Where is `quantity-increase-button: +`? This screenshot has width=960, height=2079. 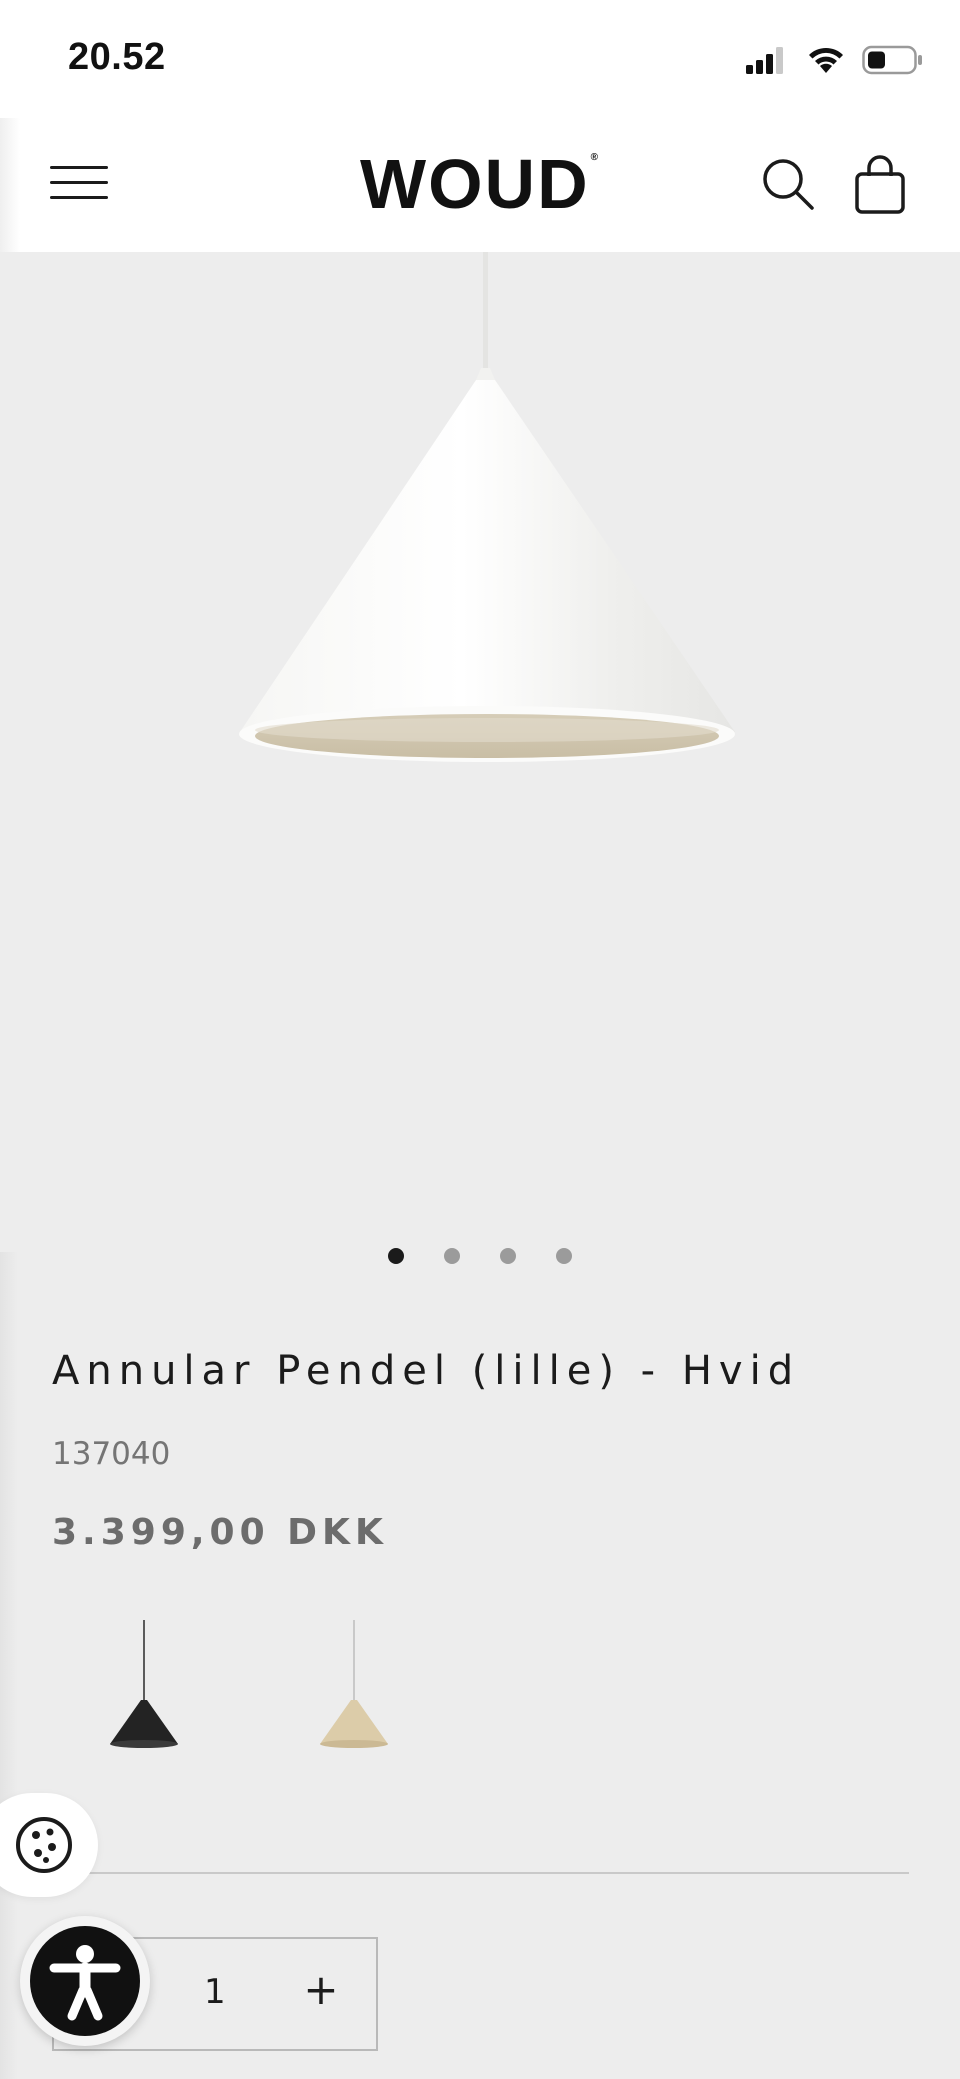 quantity-increase-button: + is located at coordinates (321, 1990).